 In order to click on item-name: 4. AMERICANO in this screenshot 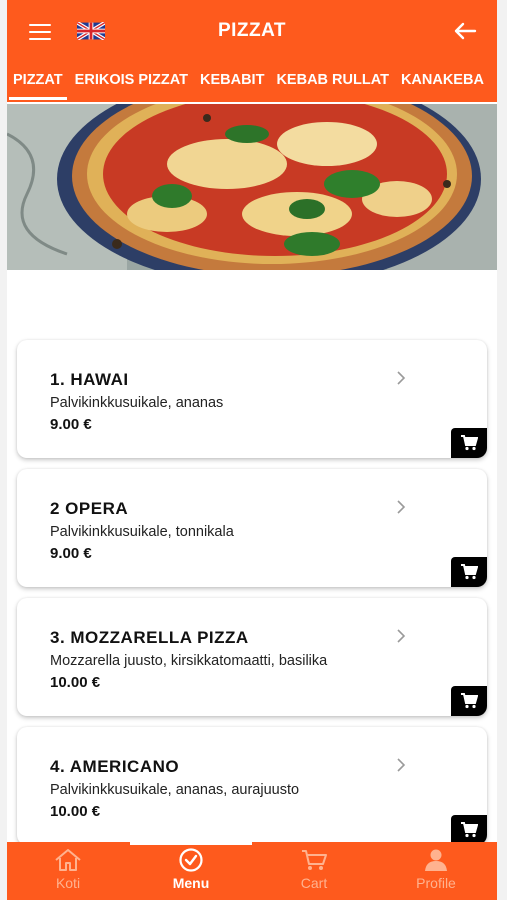, I will do `click(115, 766)`.